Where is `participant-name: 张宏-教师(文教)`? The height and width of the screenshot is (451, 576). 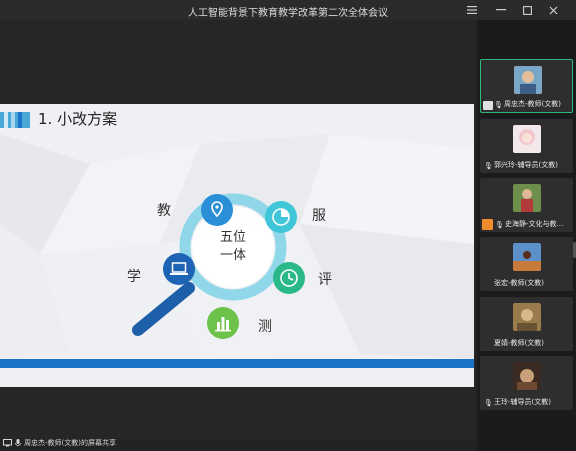 participant-name: 张宏-教师(文教) is located at coordinates (519, 283).